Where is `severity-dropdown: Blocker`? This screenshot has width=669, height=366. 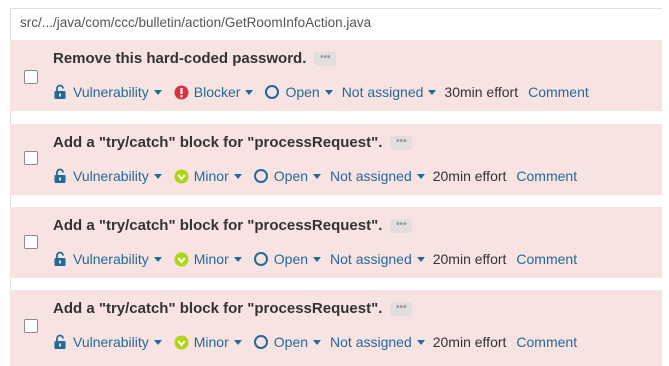
severity-dropdown: Blocker is located at coordinates (217, 92).